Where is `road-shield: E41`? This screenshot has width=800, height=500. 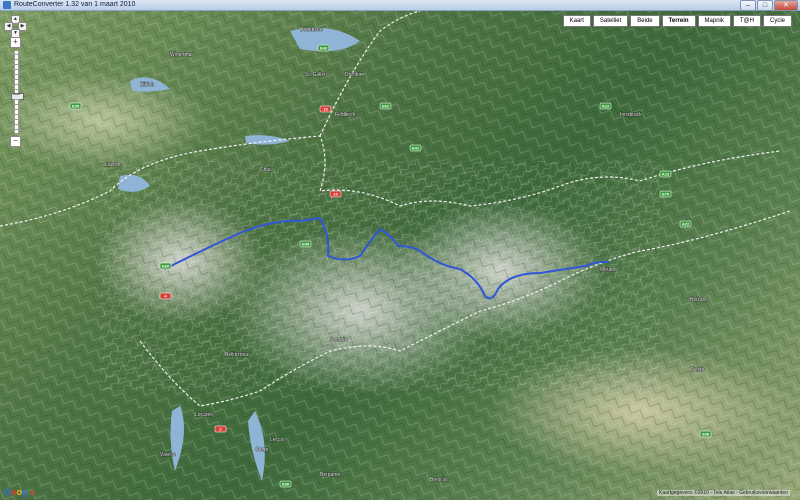 road-shield: E41 is located at coordinates (415, 148).